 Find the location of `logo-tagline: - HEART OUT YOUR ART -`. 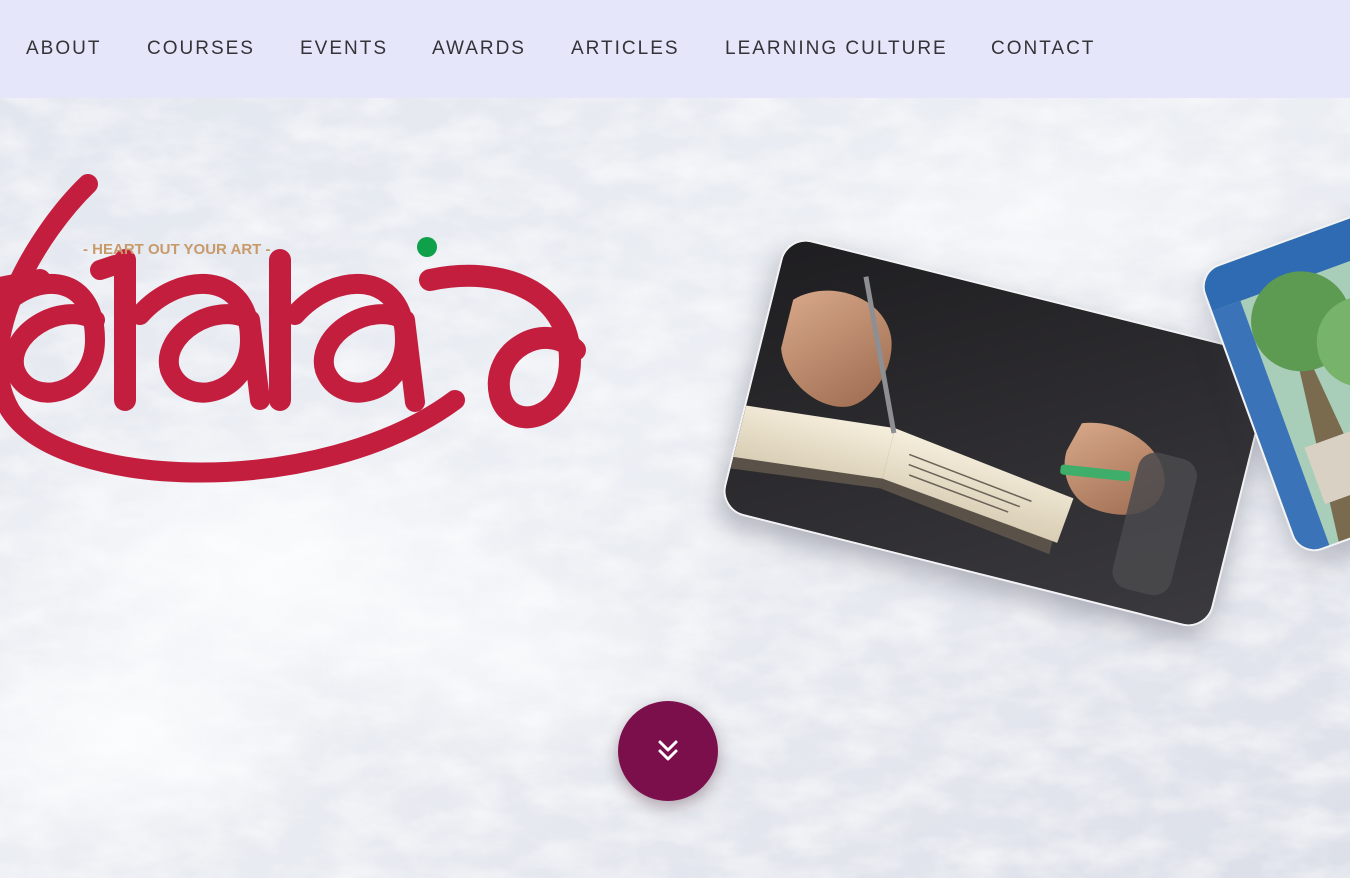

logo-tagline: - HEART OUT YOUR ART - is located at coordinates (177, 249).